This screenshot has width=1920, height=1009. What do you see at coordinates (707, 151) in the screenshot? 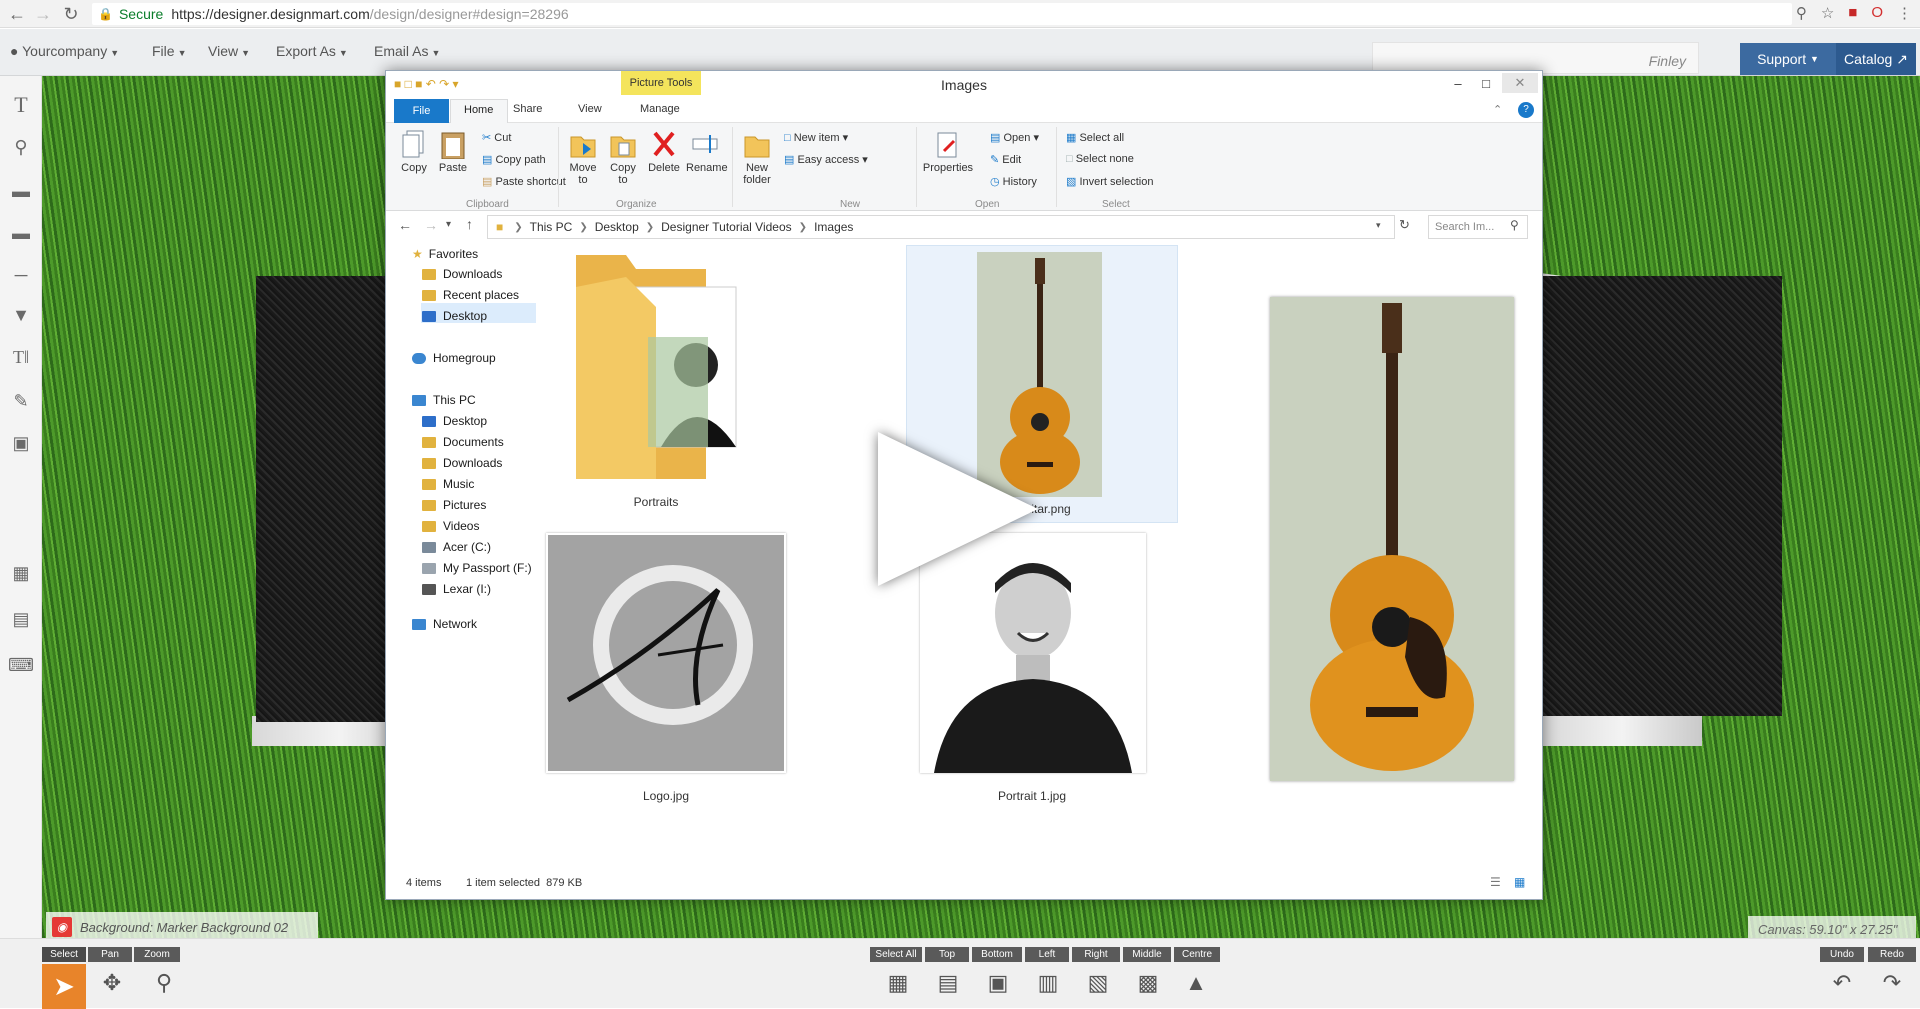
I see `rename-button: Rename` at bounding box center [707, 151].